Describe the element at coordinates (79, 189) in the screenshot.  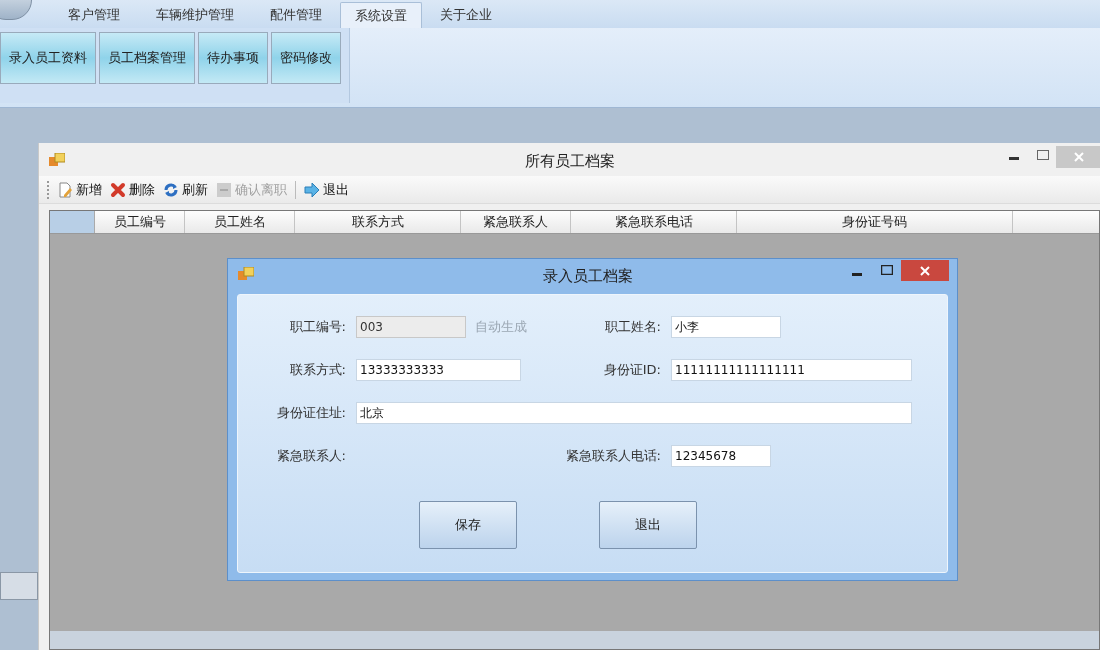
I see `toolbar-button: 新增` at that location.